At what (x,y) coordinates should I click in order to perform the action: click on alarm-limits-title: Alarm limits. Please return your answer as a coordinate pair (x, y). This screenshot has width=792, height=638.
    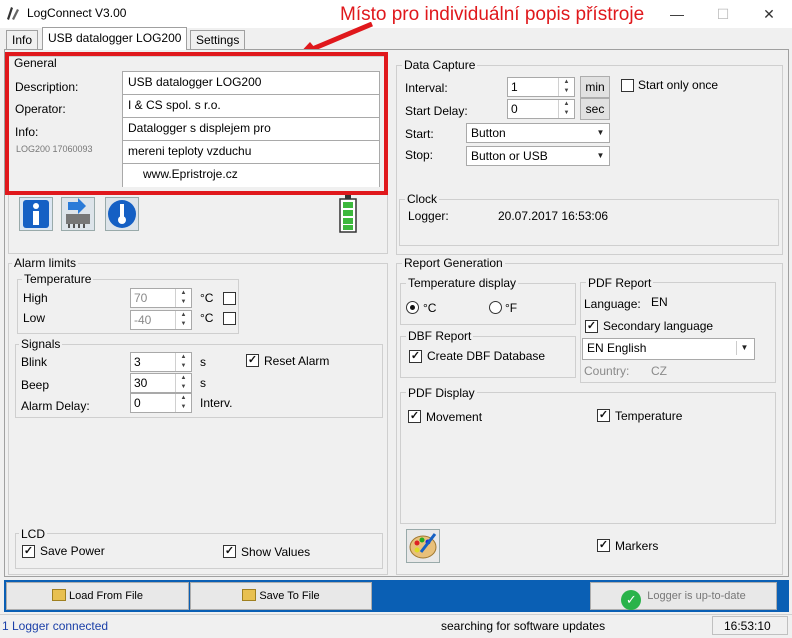
    Looking at the image, I should click on (45, 263).